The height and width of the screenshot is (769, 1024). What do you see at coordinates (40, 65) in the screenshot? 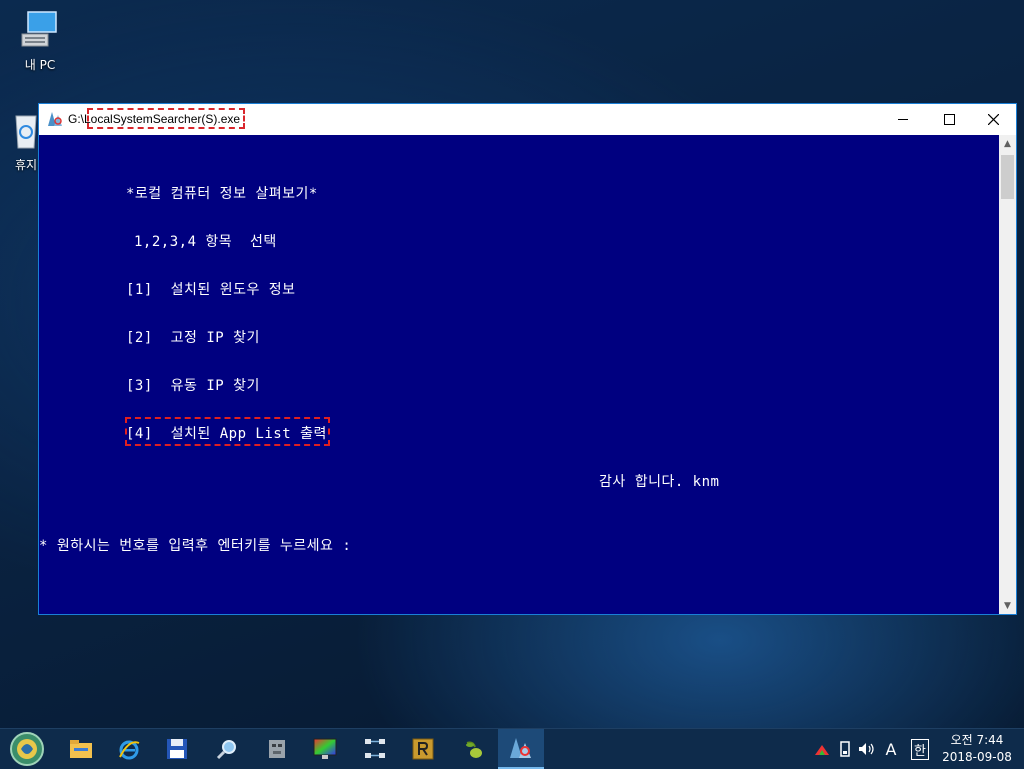
I see `desktop-icon-label: 내 PC` at bounding box center [40, 65].